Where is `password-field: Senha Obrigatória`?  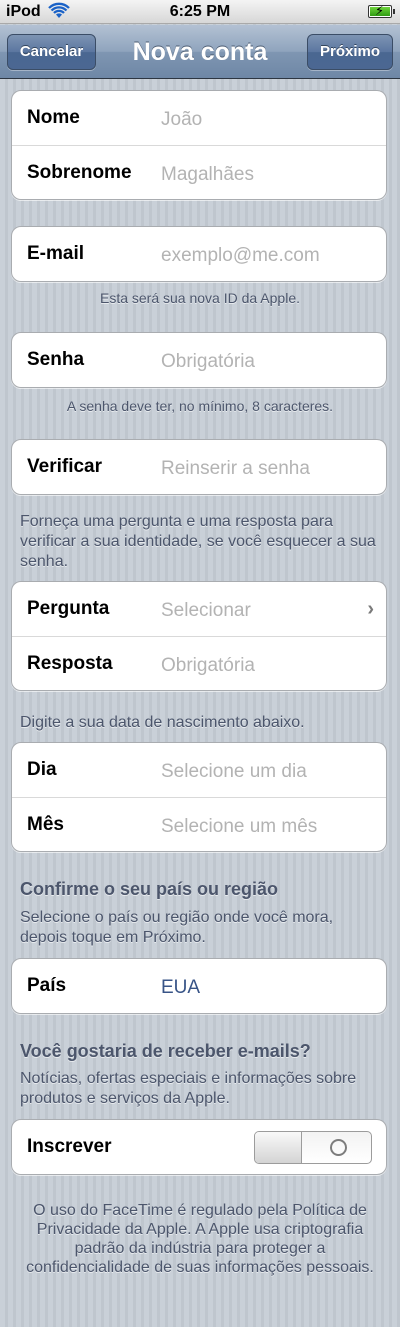
password-field: Senha Obrigatória is located at coordinates (199, 360).